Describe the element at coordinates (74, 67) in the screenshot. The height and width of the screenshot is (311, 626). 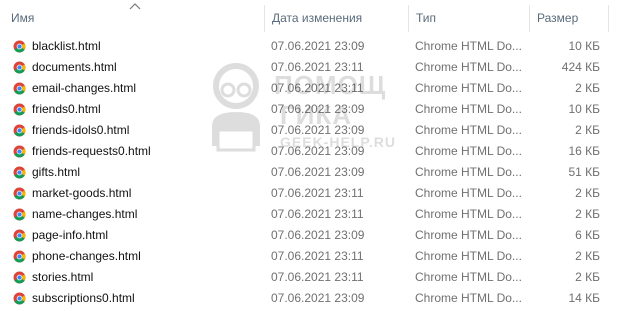
I see `file-name: documents.html` at that location.